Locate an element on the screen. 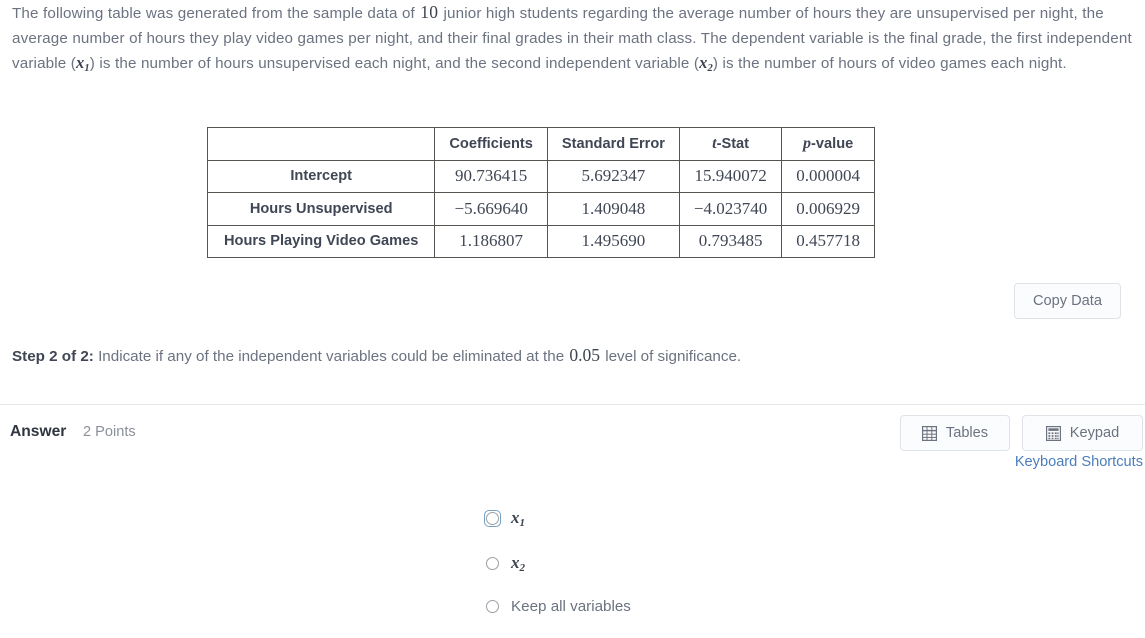 The height and width of the screenshot is (638, 1145). option-x2-base: x is located at coordinates (515, 562).